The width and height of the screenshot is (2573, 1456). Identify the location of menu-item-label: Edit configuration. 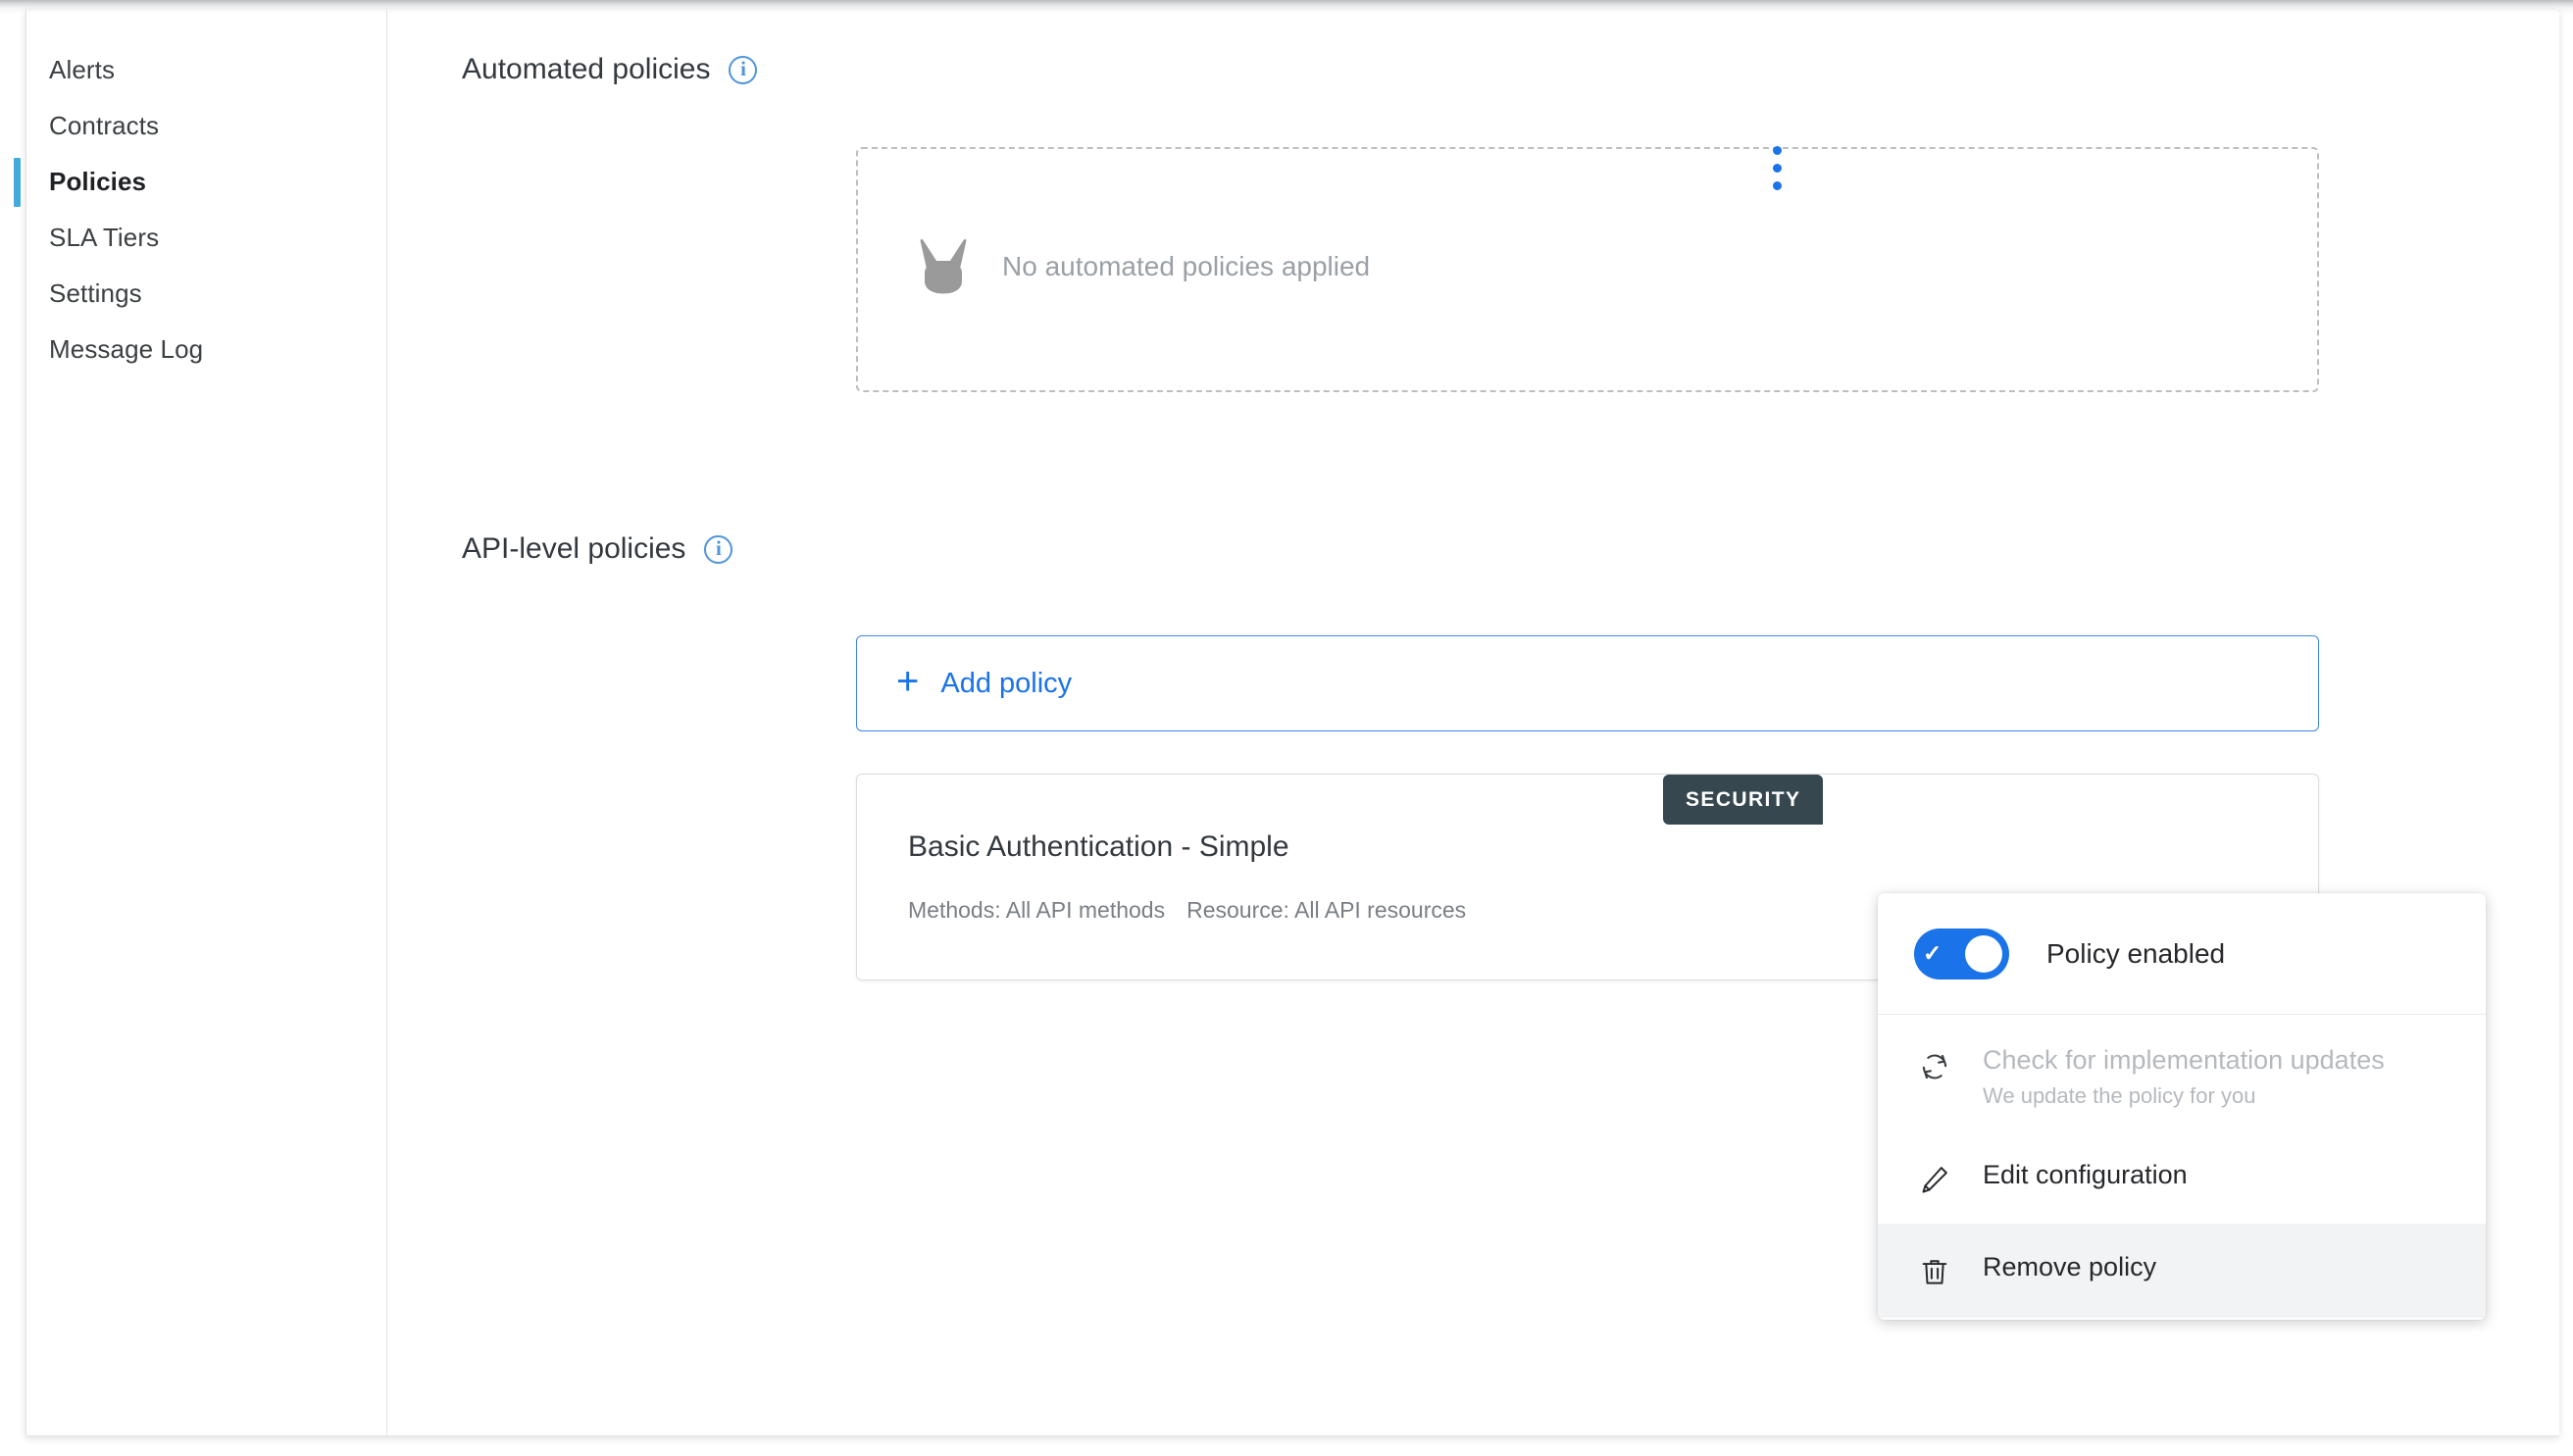
(2085, 1174).